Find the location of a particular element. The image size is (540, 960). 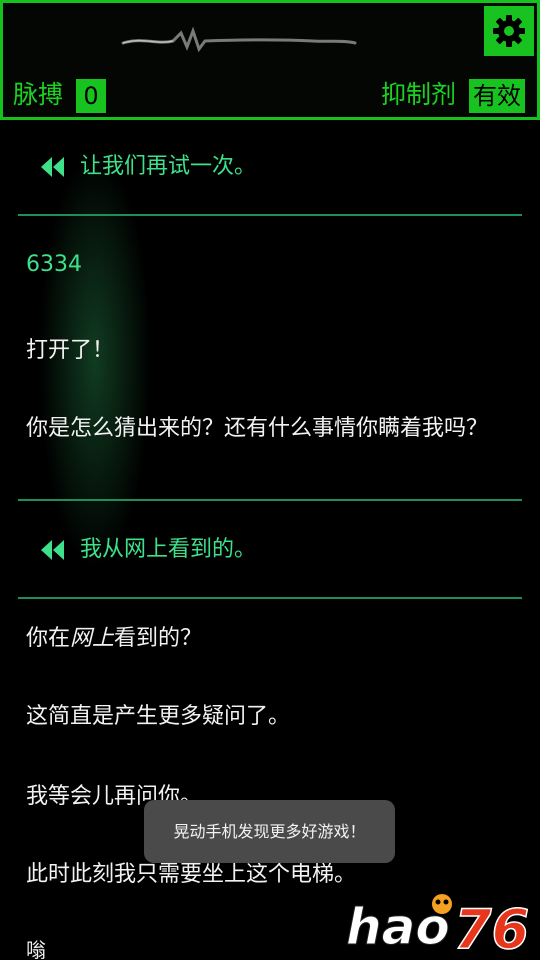

toast-notification: 晃动手机发现更多好游戏！ is located at coordinates (269, 831).